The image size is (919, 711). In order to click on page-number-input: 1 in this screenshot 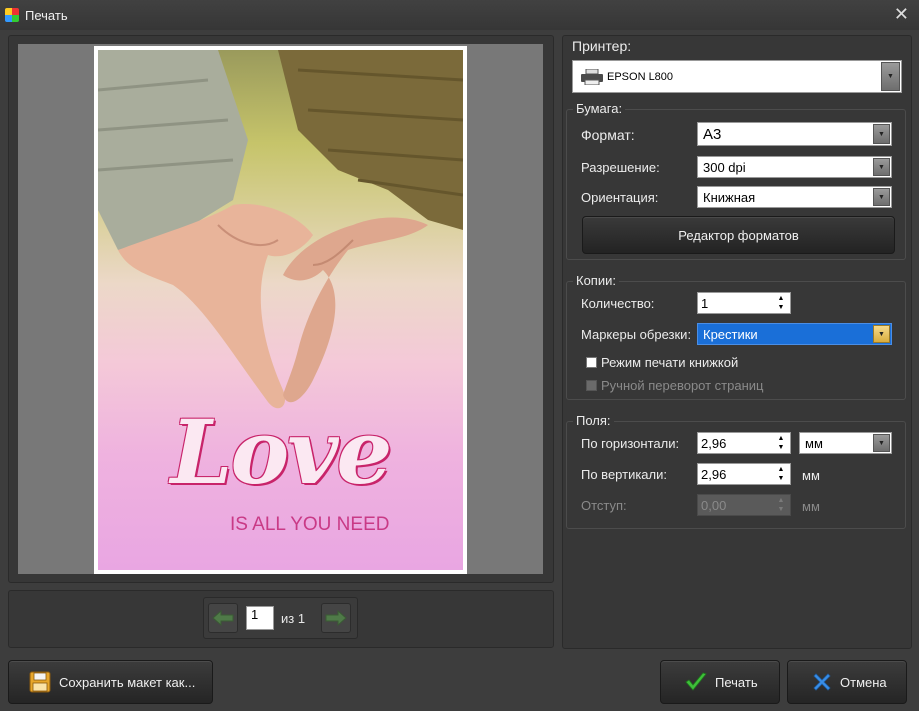, I will do `click(260, 618)`.